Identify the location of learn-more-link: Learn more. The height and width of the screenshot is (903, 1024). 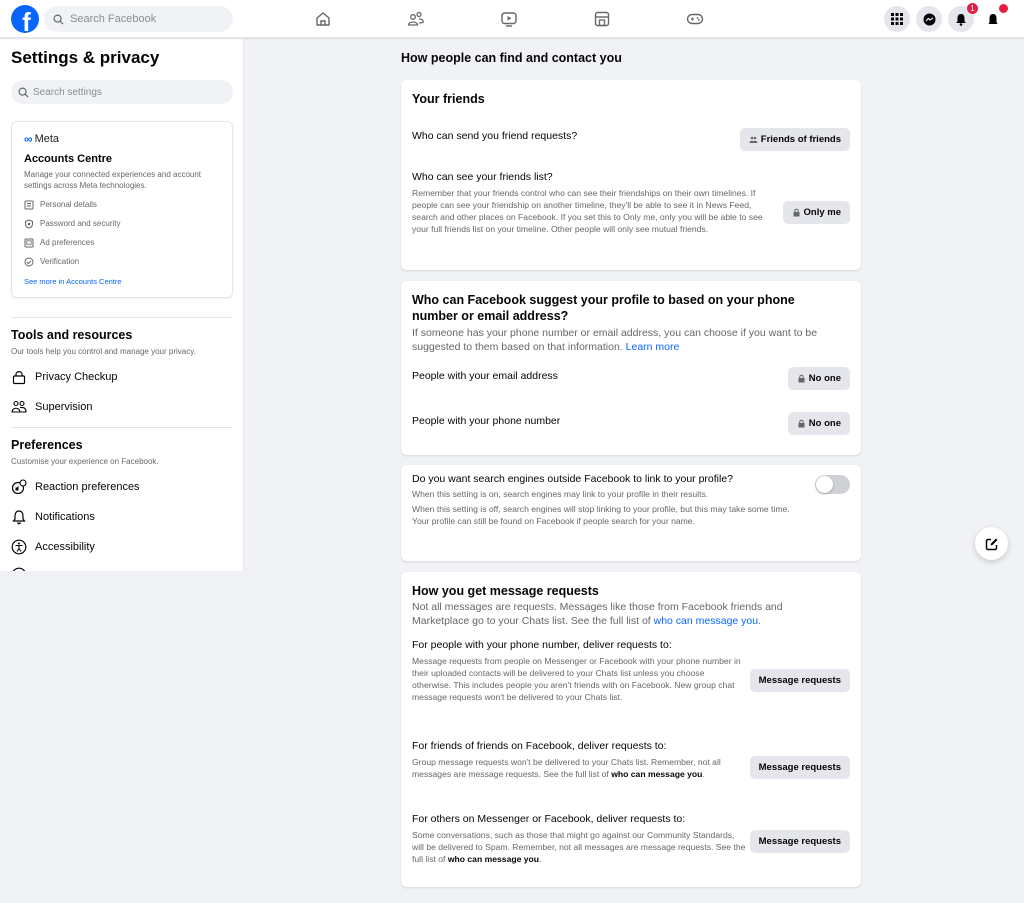
(653, 347).